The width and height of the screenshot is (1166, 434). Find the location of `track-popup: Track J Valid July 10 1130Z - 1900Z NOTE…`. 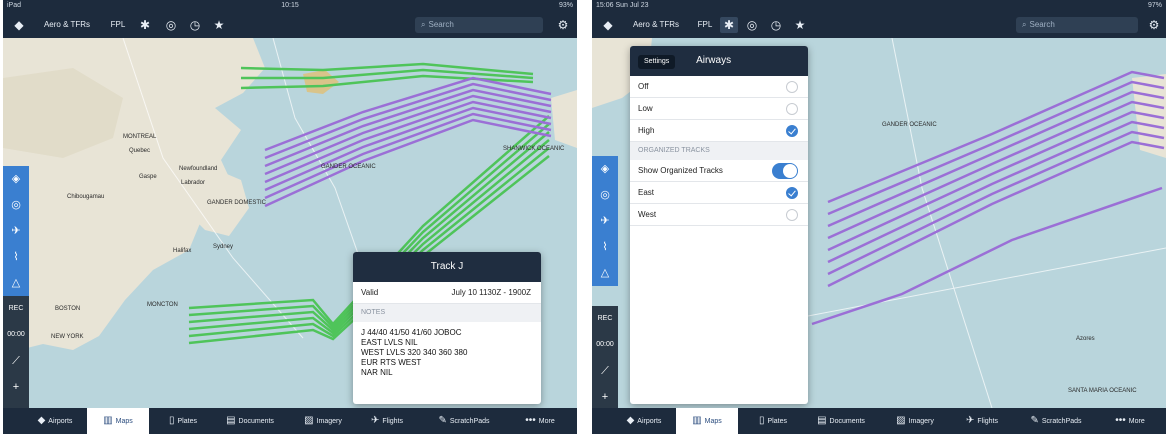

track-popup: Track J Valid July 10 1130Z - 1900Z NOTE… is located at coordinates (447, 328).